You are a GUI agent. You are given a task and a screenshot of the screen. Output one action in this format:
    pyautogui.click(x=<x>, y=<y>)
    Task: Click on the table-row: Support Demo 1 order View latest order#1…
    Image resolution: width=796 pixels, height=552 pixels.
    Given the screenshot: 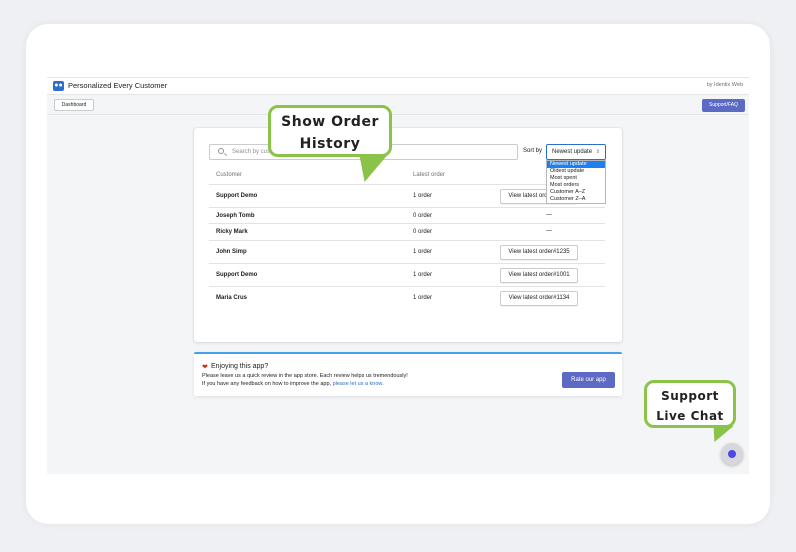 What is the action you would take?
    pyautogui.click(x=407, y=275)
    